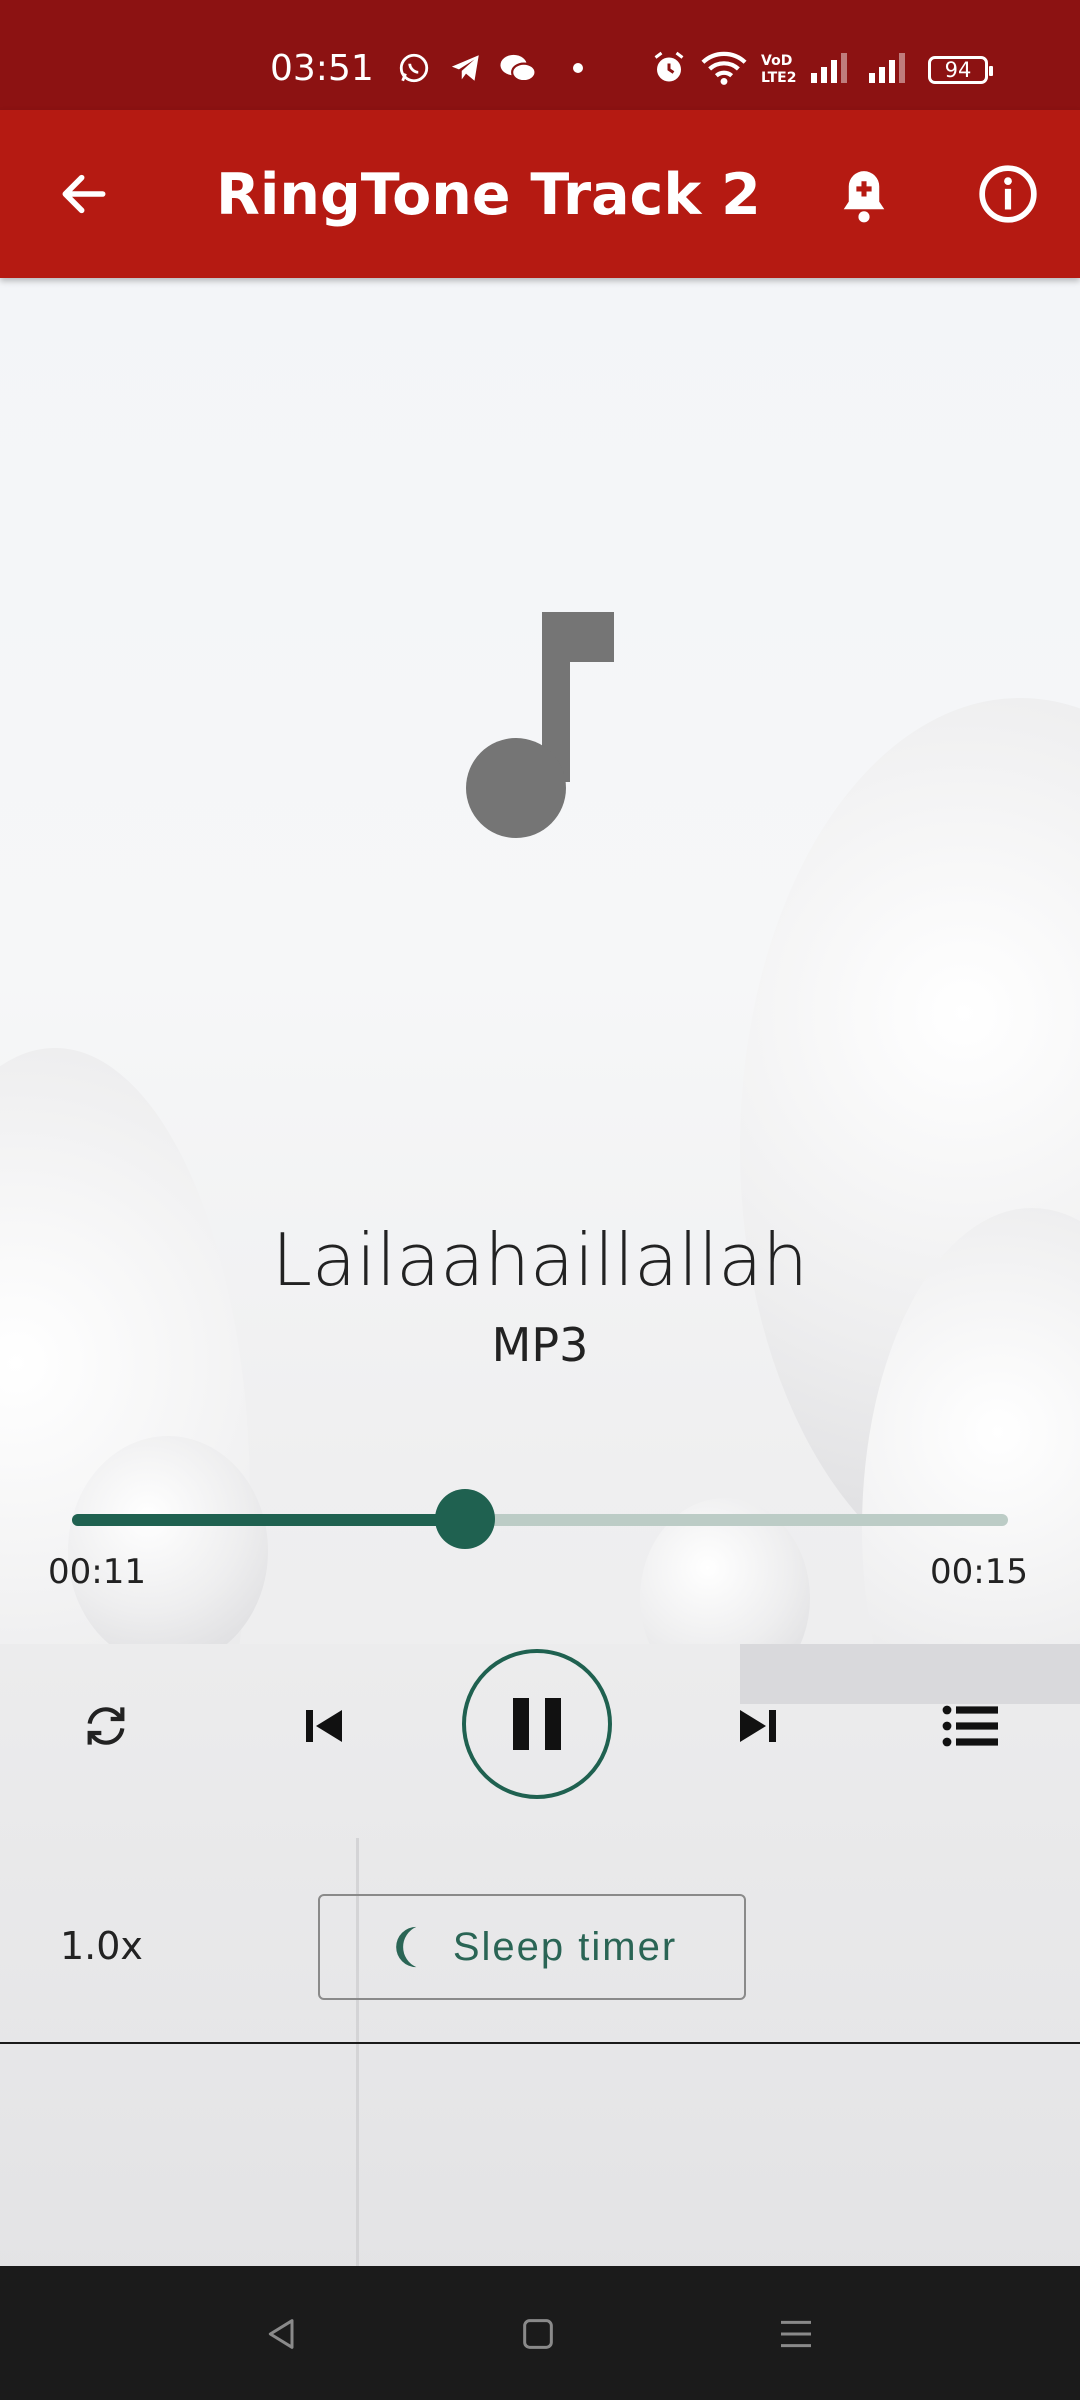 This screenshot has height=2400, width=1080. What do you see at coordinates (778, 78) in the screenshot?
I see `svg-text: LTE2` at bounding box center [778, 78].